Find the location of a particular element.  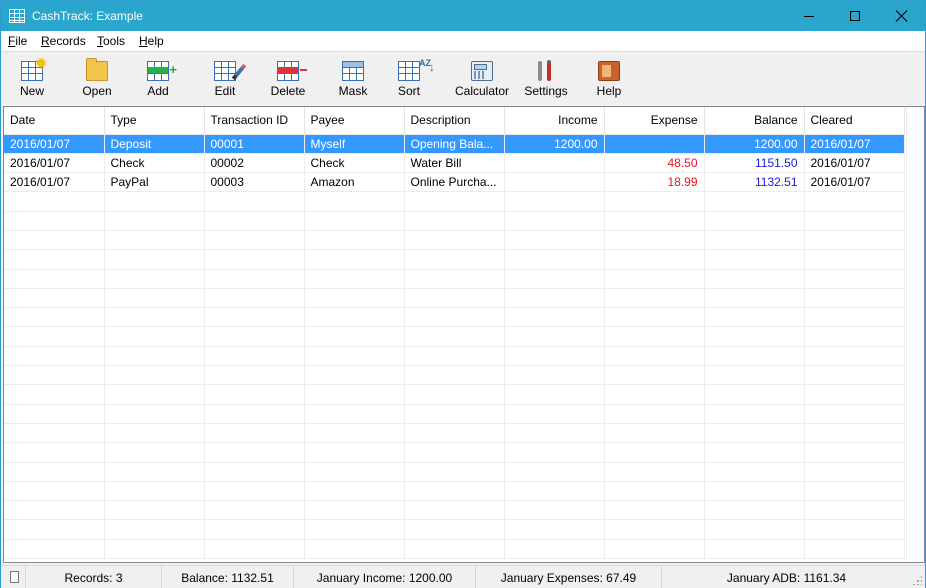

delete-button: Delete is located at coordinates (288, 82).